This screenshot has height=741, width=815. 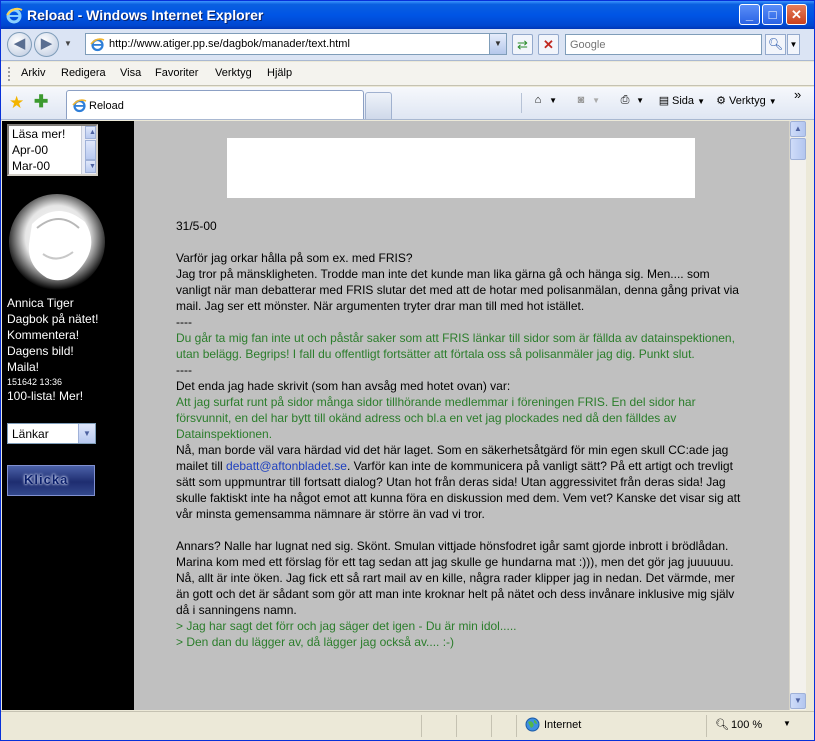 I want to click on print-button: ⎙ ▼, so click(x=630, y=100).